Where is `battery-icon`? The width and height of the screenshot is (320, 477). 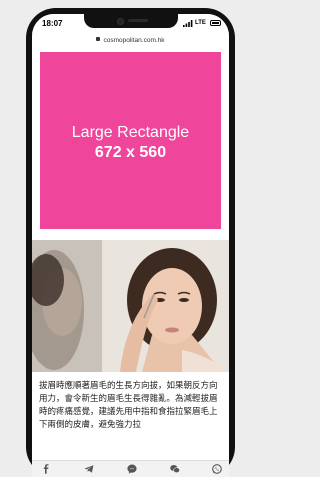 battery-icon is located at coordinates (215, 23).